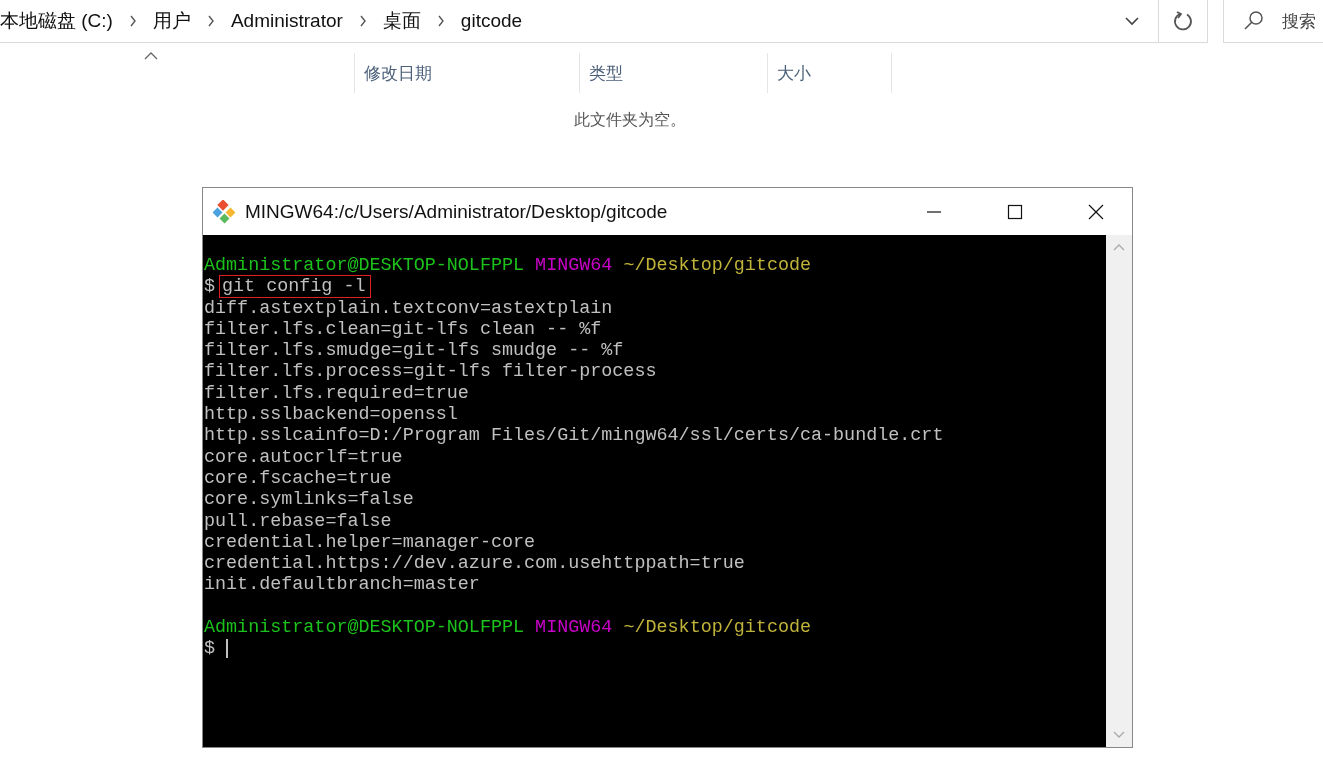 The width and height of the screenshot is (1323, 778). Describe the element at coordinates (1119, 247) in the screenshot. I see `scroll-up-icon` at that location.